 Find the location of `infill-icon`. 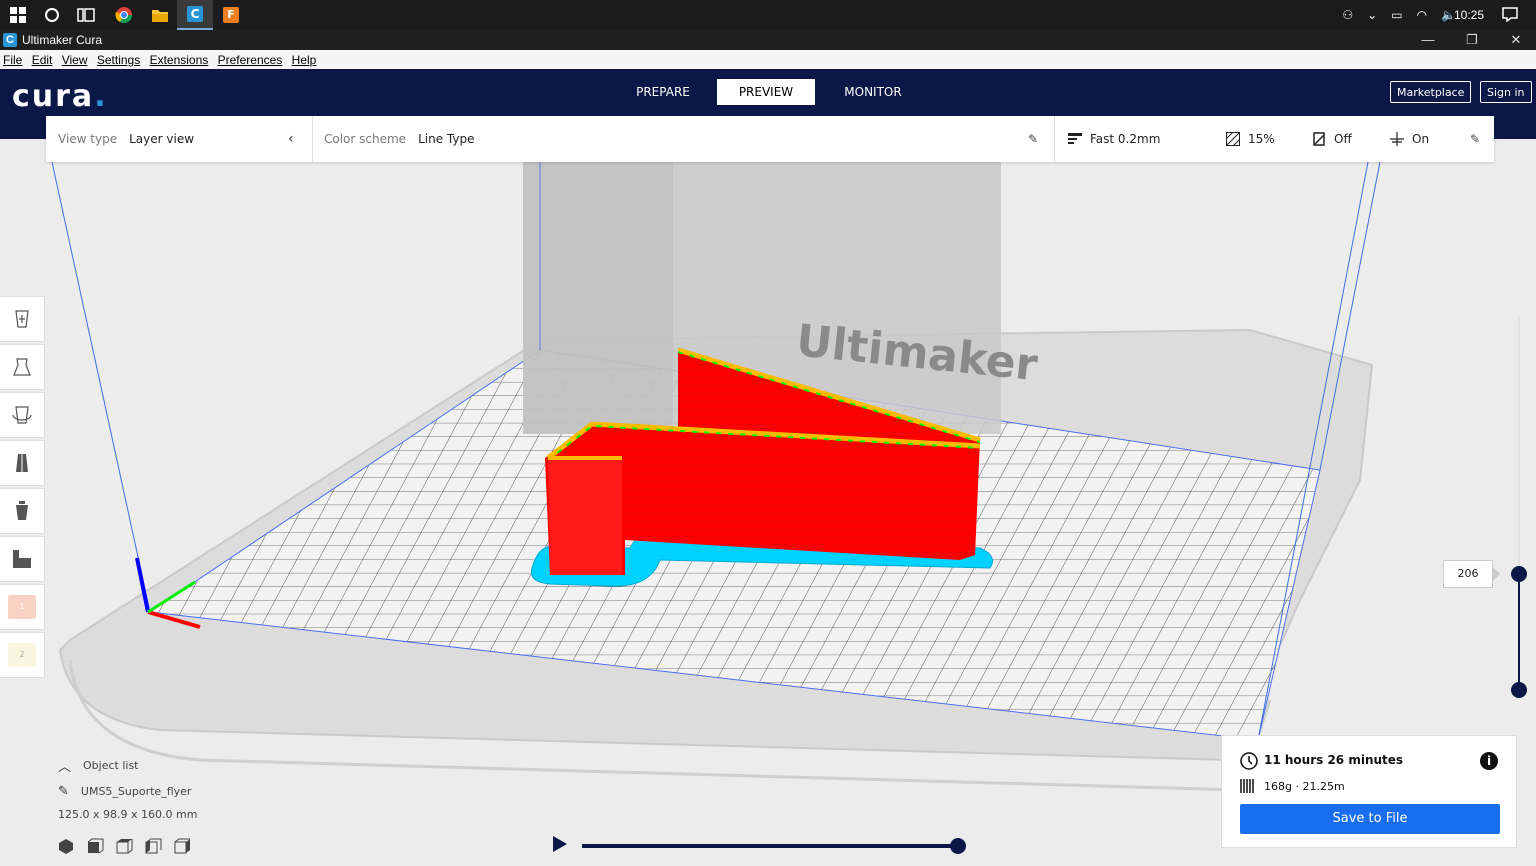

infill-icon is located at coordinates (1233, 139).